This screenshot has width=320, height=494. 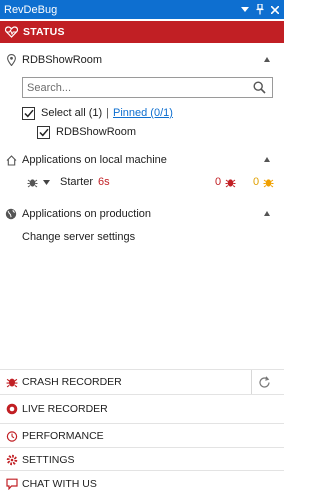 I want to click on production-apps-header: Applications on production, so click(x=142, y=214).